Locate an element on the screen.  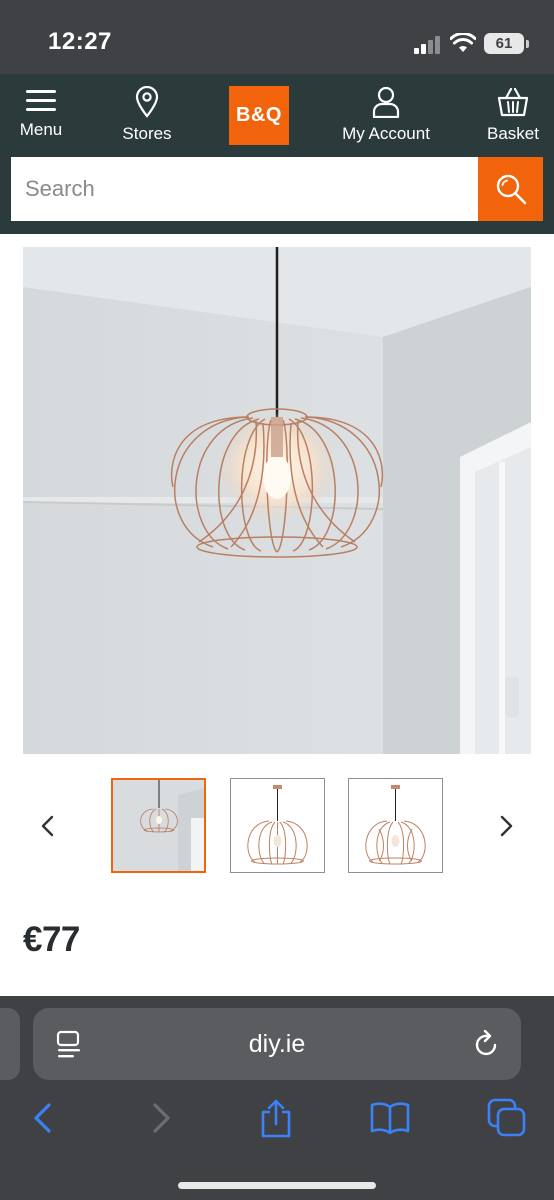
url-text: diy.ie is located at coordinates (277, 1044).